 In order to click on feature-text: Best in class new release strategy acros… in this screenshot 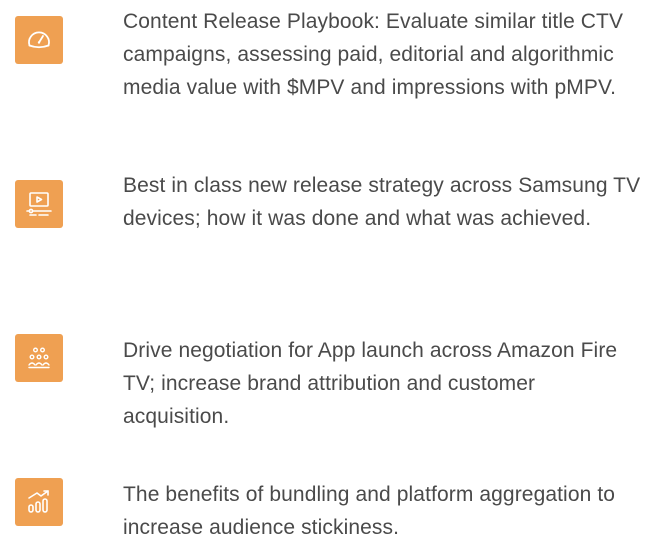, I will do `click(382, 202)`.